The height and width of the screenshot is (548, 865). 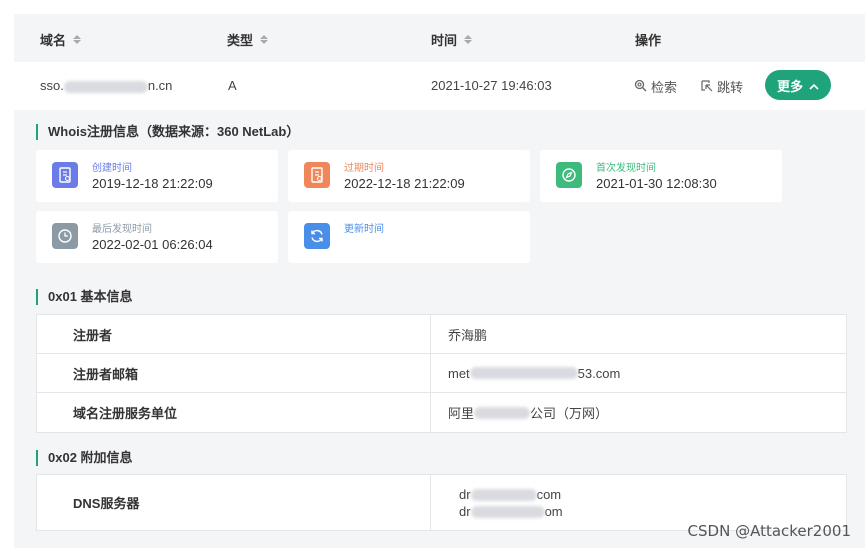 I want to click on dns-server-item: dr com, so click(x=510, y=494).